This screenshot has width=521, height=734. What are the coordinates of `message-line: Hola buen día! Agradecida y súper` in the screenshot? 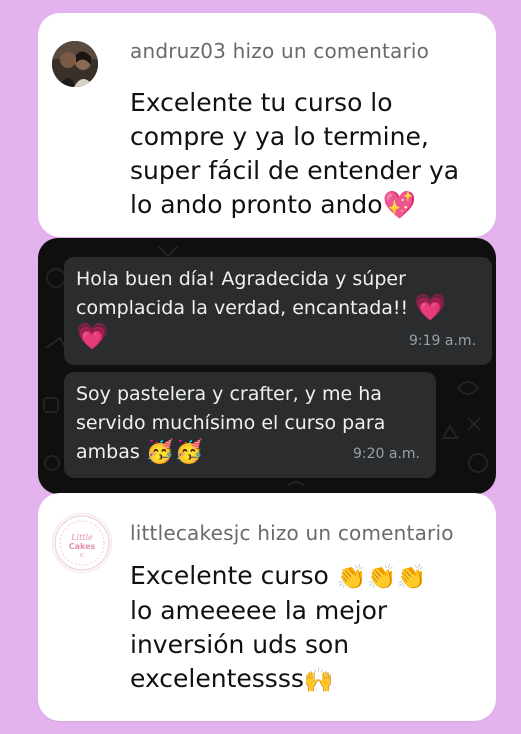 It's located at (261, 279).